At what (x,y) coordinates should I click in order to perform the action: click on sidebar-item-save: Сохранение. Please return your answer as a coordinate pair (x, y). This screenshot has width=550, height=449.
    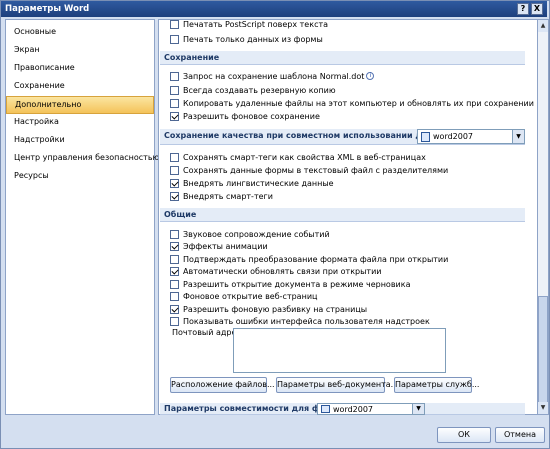
    Looking at the image, I should click on (80, 87).